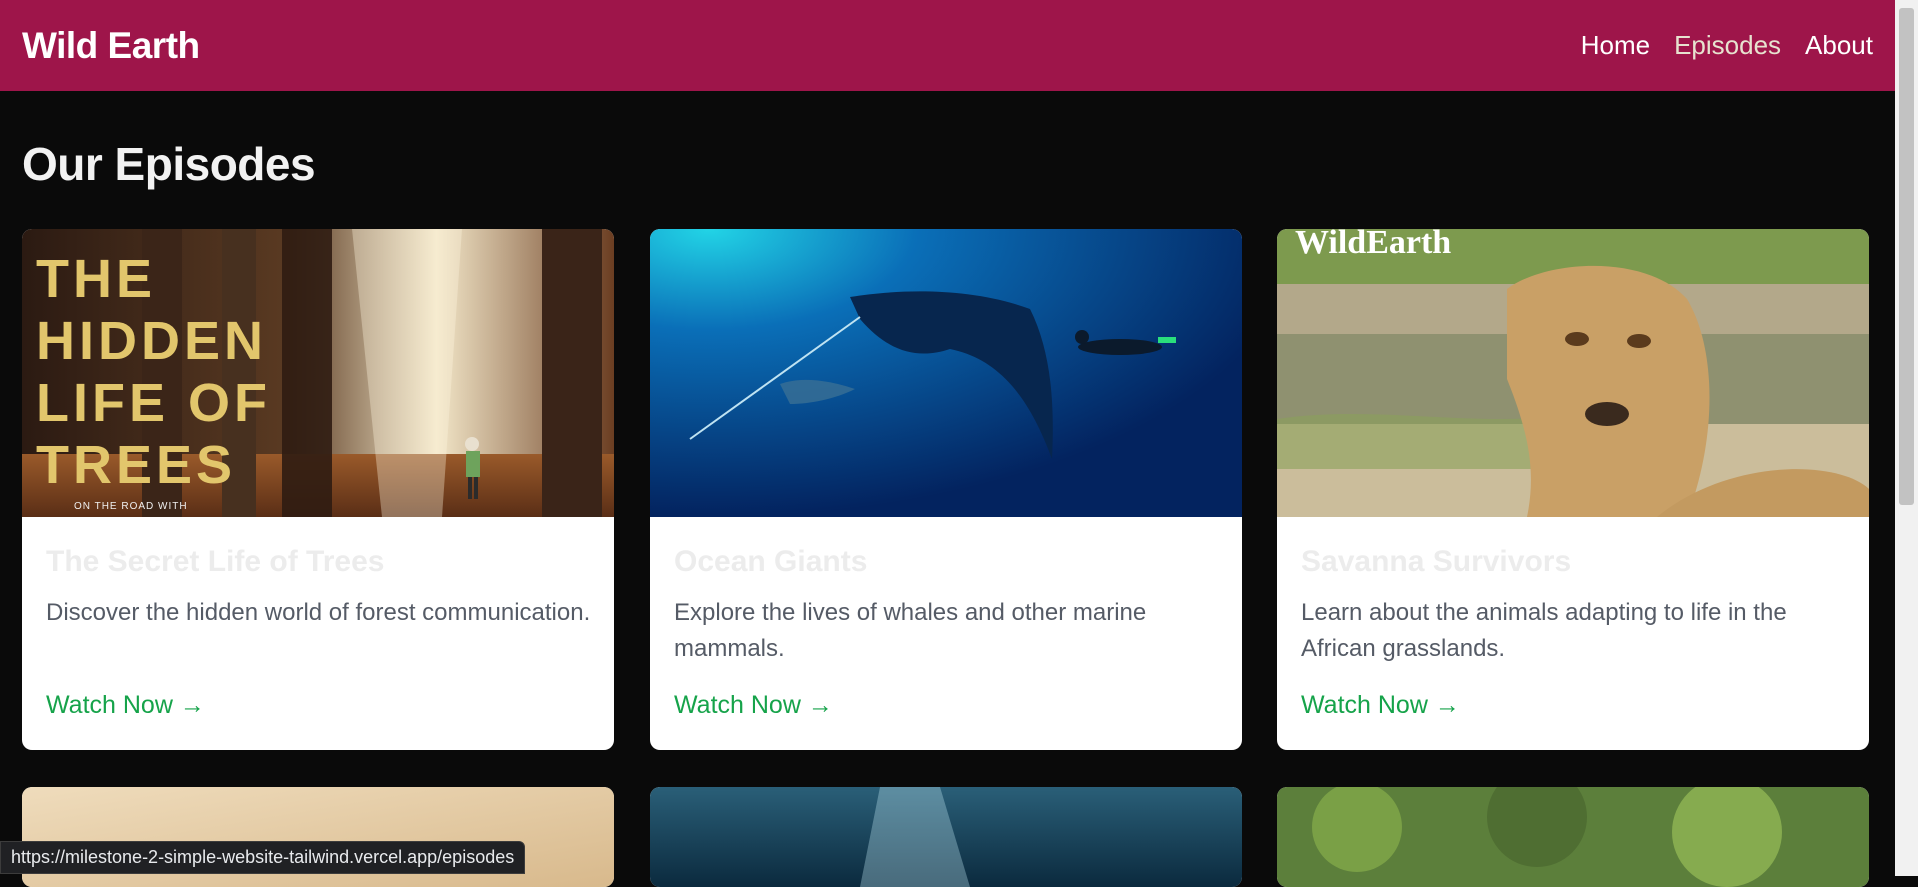 This screenshot has width=1918, height=887. I want to click on nav-link-about: About, so click(1839, 45).